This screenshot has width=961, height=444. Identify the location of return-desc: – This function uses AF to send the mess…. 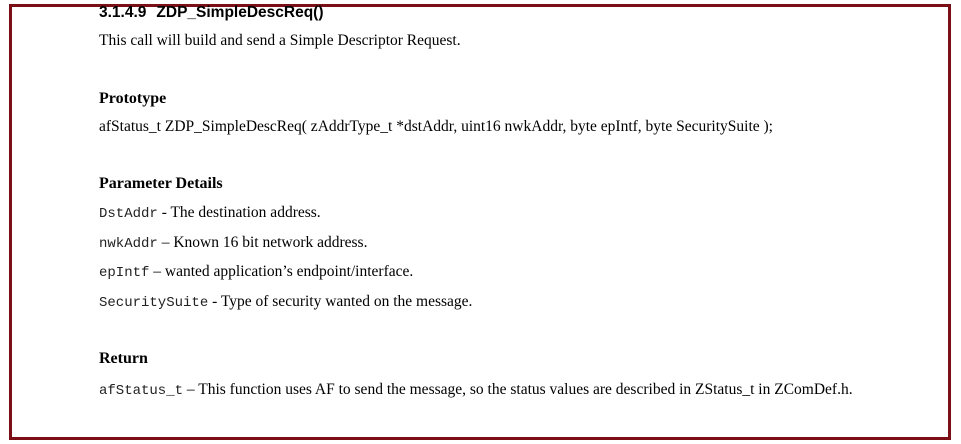
(518, 389).